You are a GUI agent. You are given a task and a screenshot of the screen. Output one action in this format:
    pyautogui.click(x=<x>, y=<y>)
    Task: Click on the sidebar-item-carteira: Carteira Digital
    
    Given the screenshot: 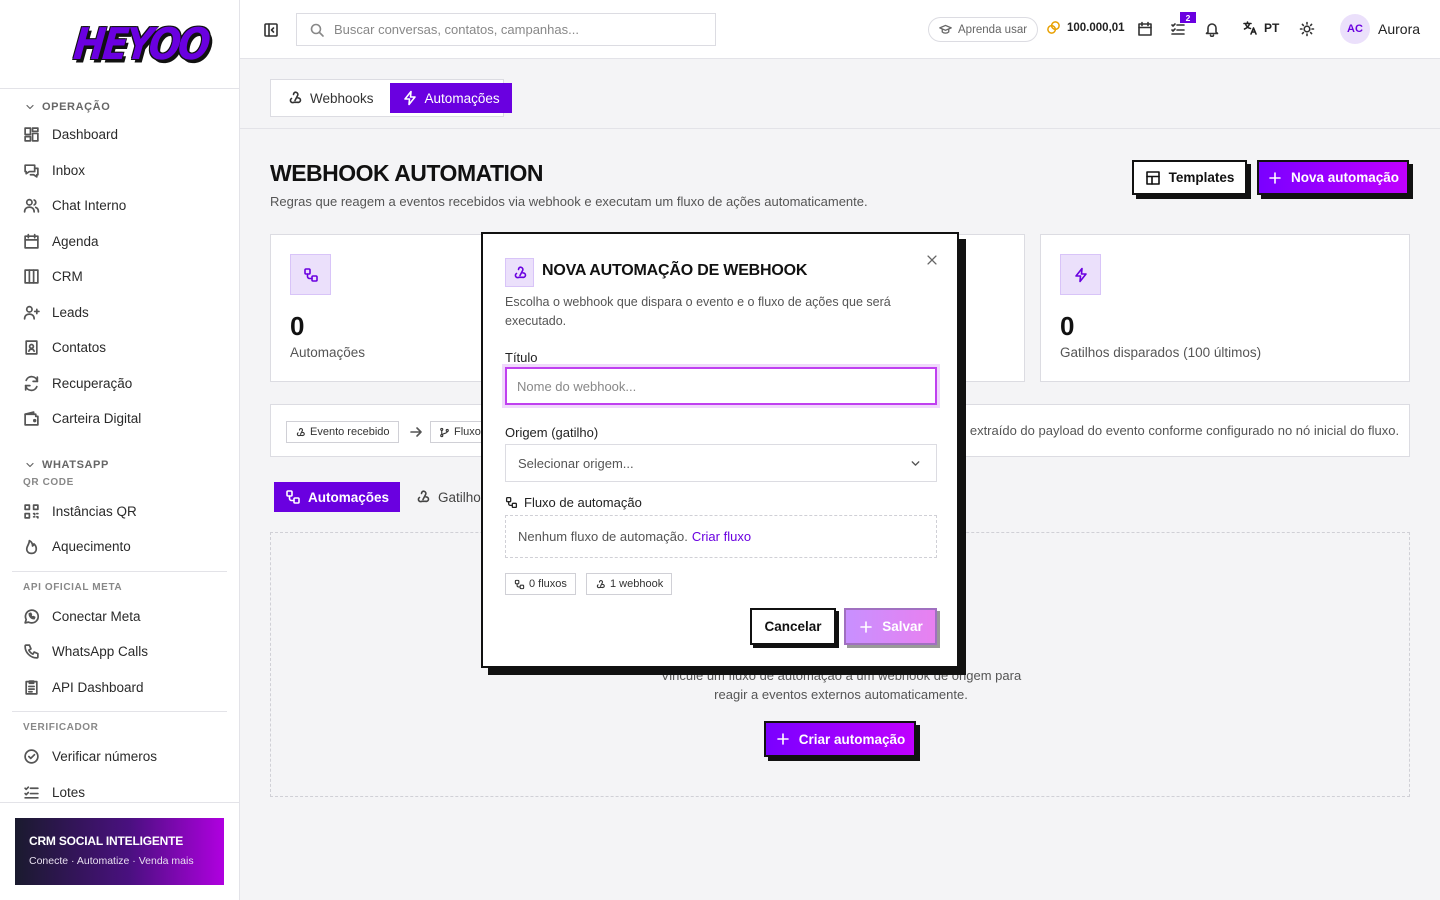 What is the action you would take?
    pyautogui.click(x=119, y=419)
    